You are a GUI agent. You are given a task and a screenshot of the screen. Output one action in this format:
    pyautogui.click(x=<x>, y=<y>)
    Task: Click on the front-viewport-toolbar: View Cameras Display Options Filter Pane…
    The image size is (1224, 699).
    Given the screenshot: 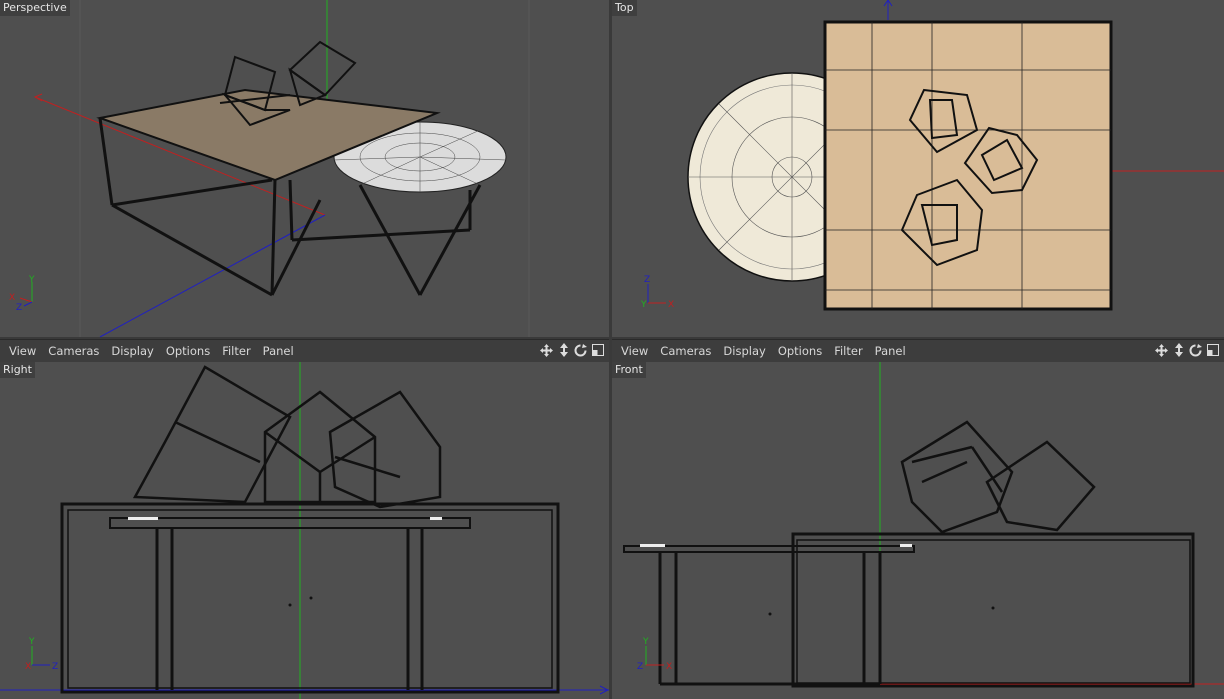 What is the action you would take?
    pyautogui.click(x=918, y=351)
    